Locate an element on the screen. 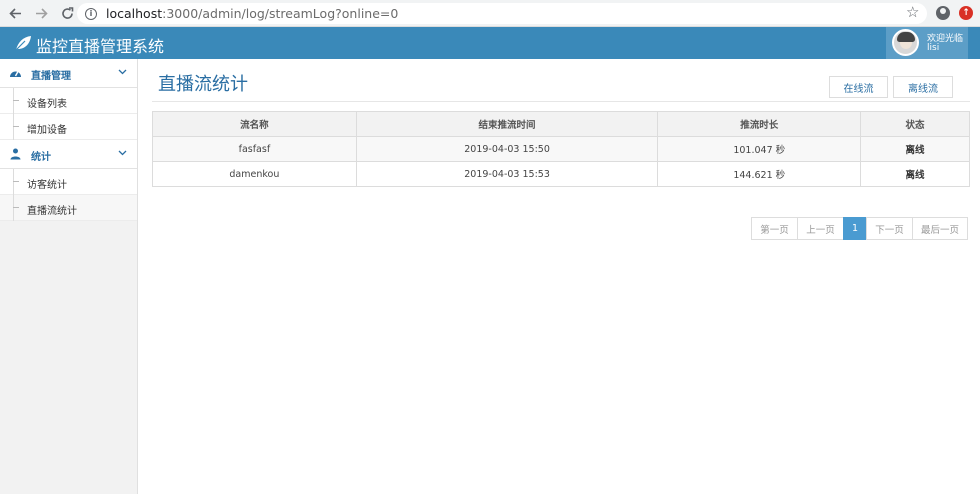 The width and height of the screenshot is (980, 494). title-divider is located at coordinates (561, 101).